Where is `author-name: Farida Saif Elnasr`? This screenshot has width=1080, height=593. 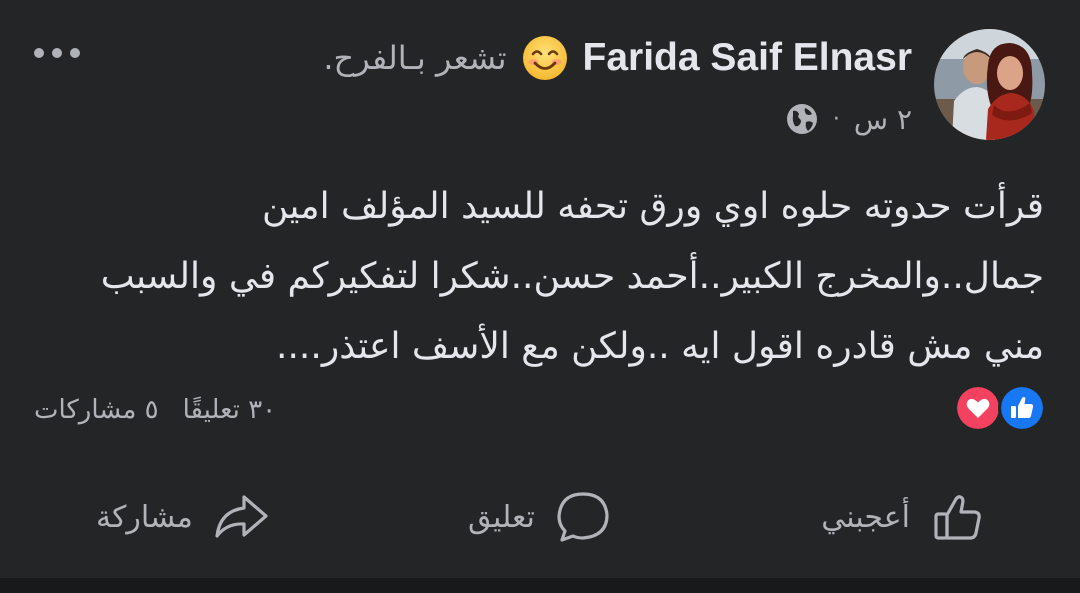
author-name: Farida Saif Elnasr is located at coordinates (747, 58).